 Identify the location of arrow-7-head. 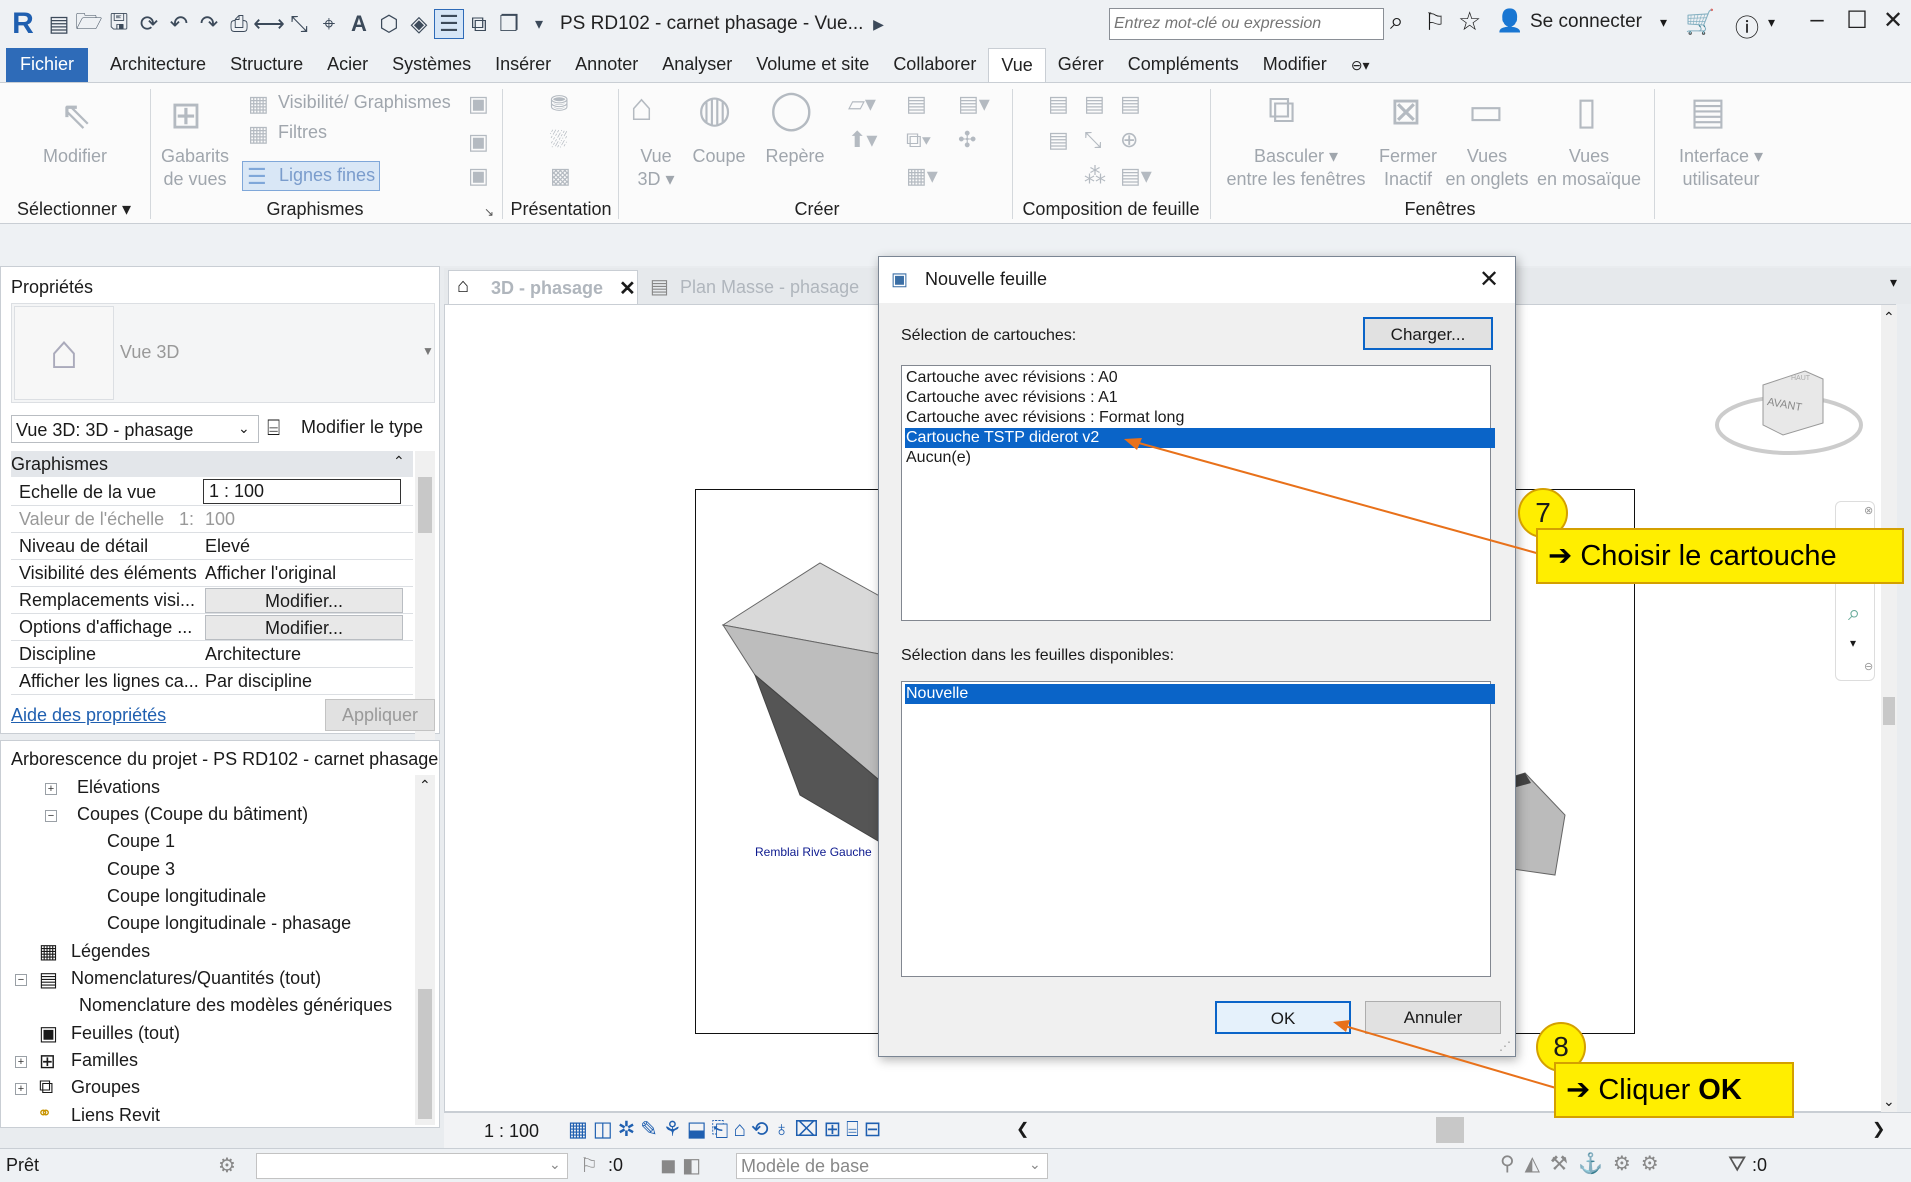
(1133, 444).